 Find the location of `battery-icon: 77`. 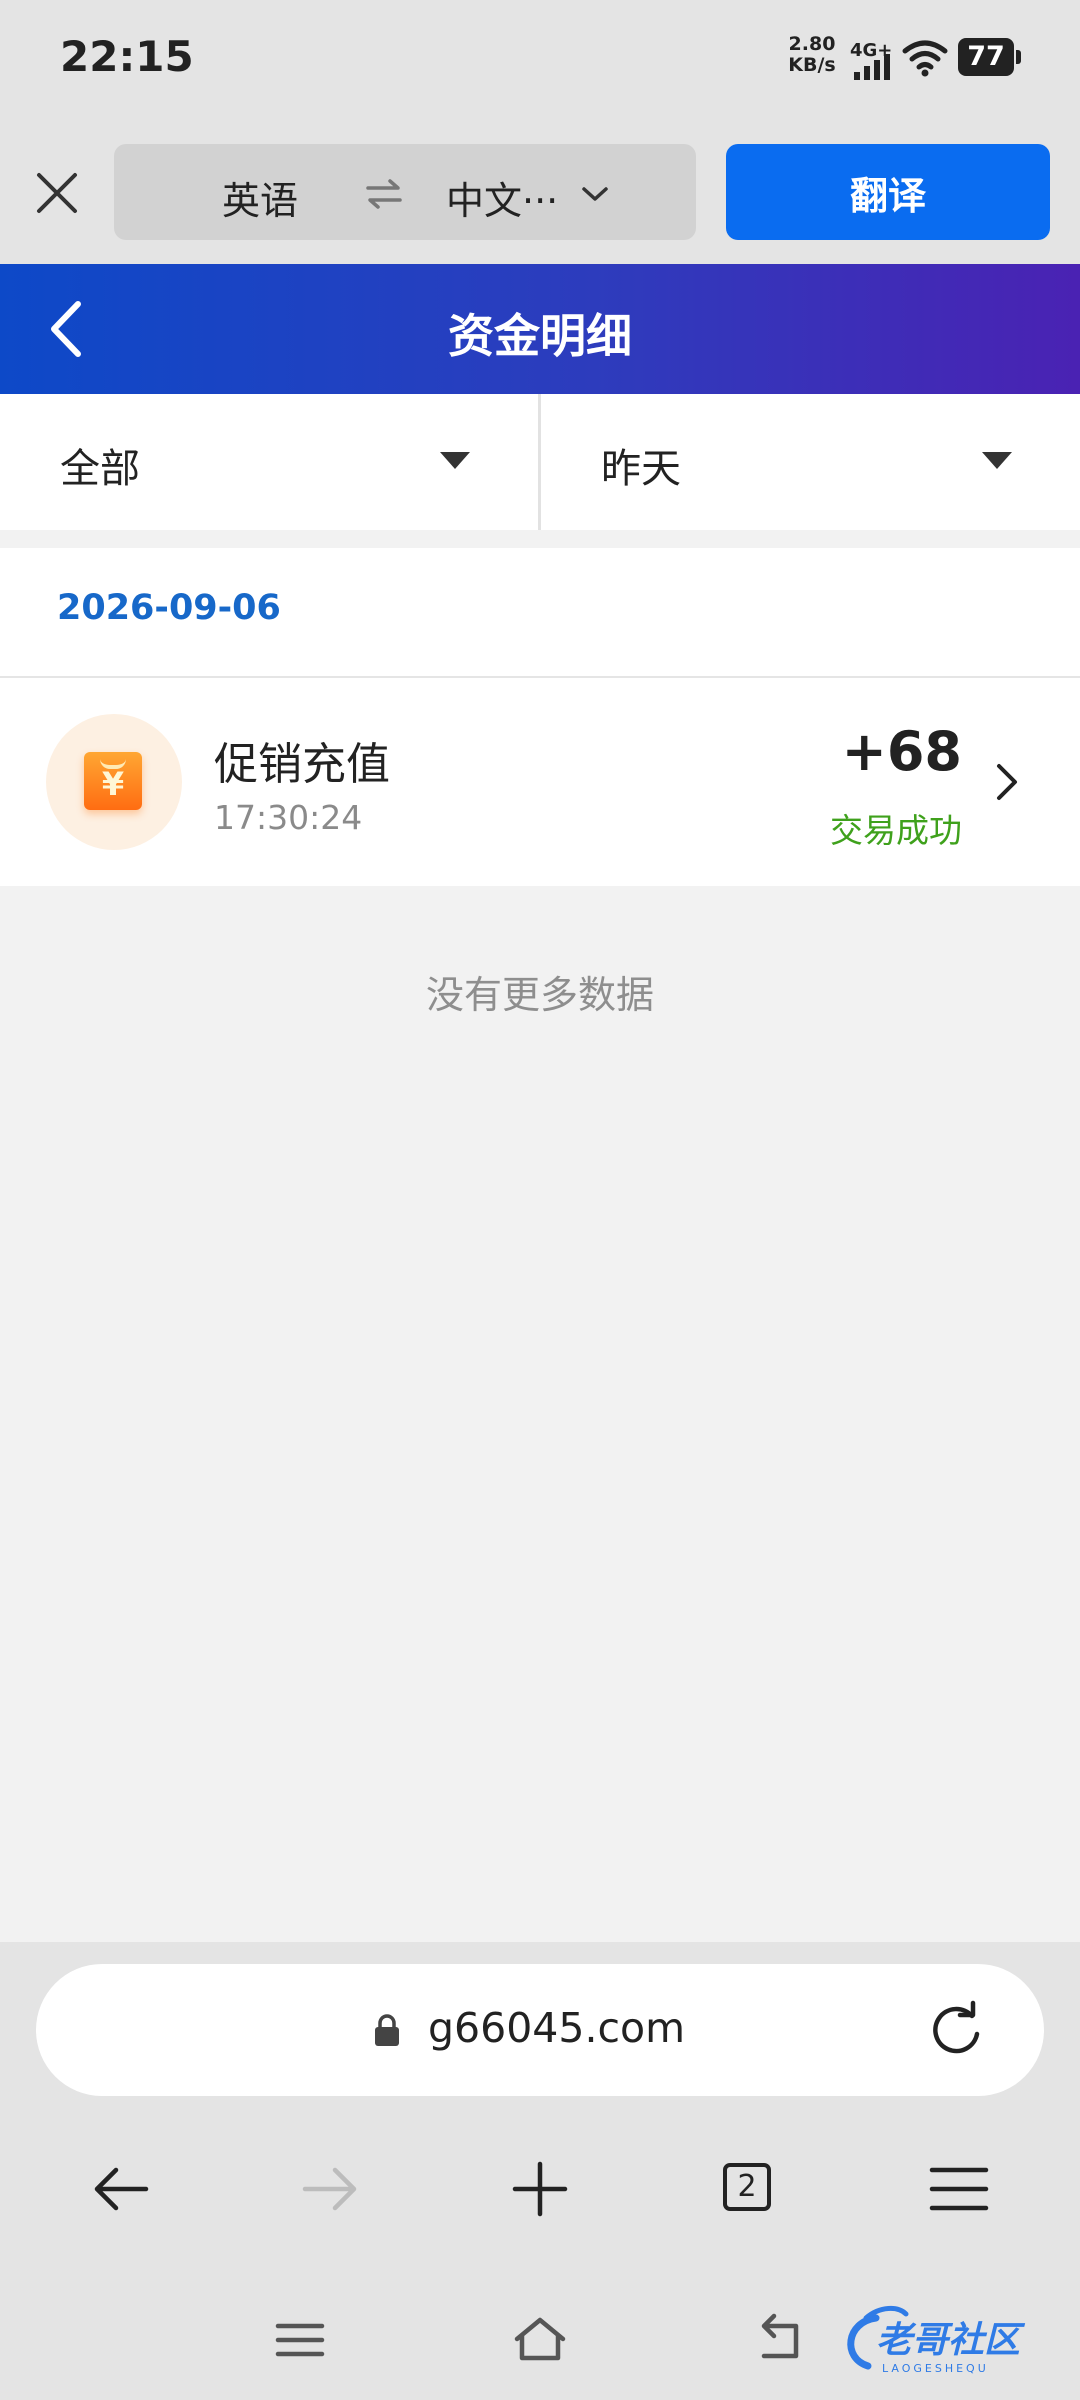

battery-icon: 77 is located at coordinates (990, 58).